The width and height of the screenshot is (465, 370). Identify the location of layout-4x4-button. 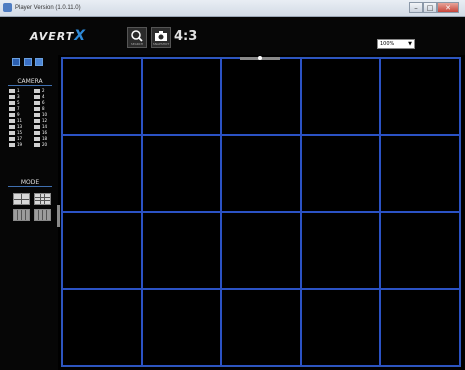
(21, 215).